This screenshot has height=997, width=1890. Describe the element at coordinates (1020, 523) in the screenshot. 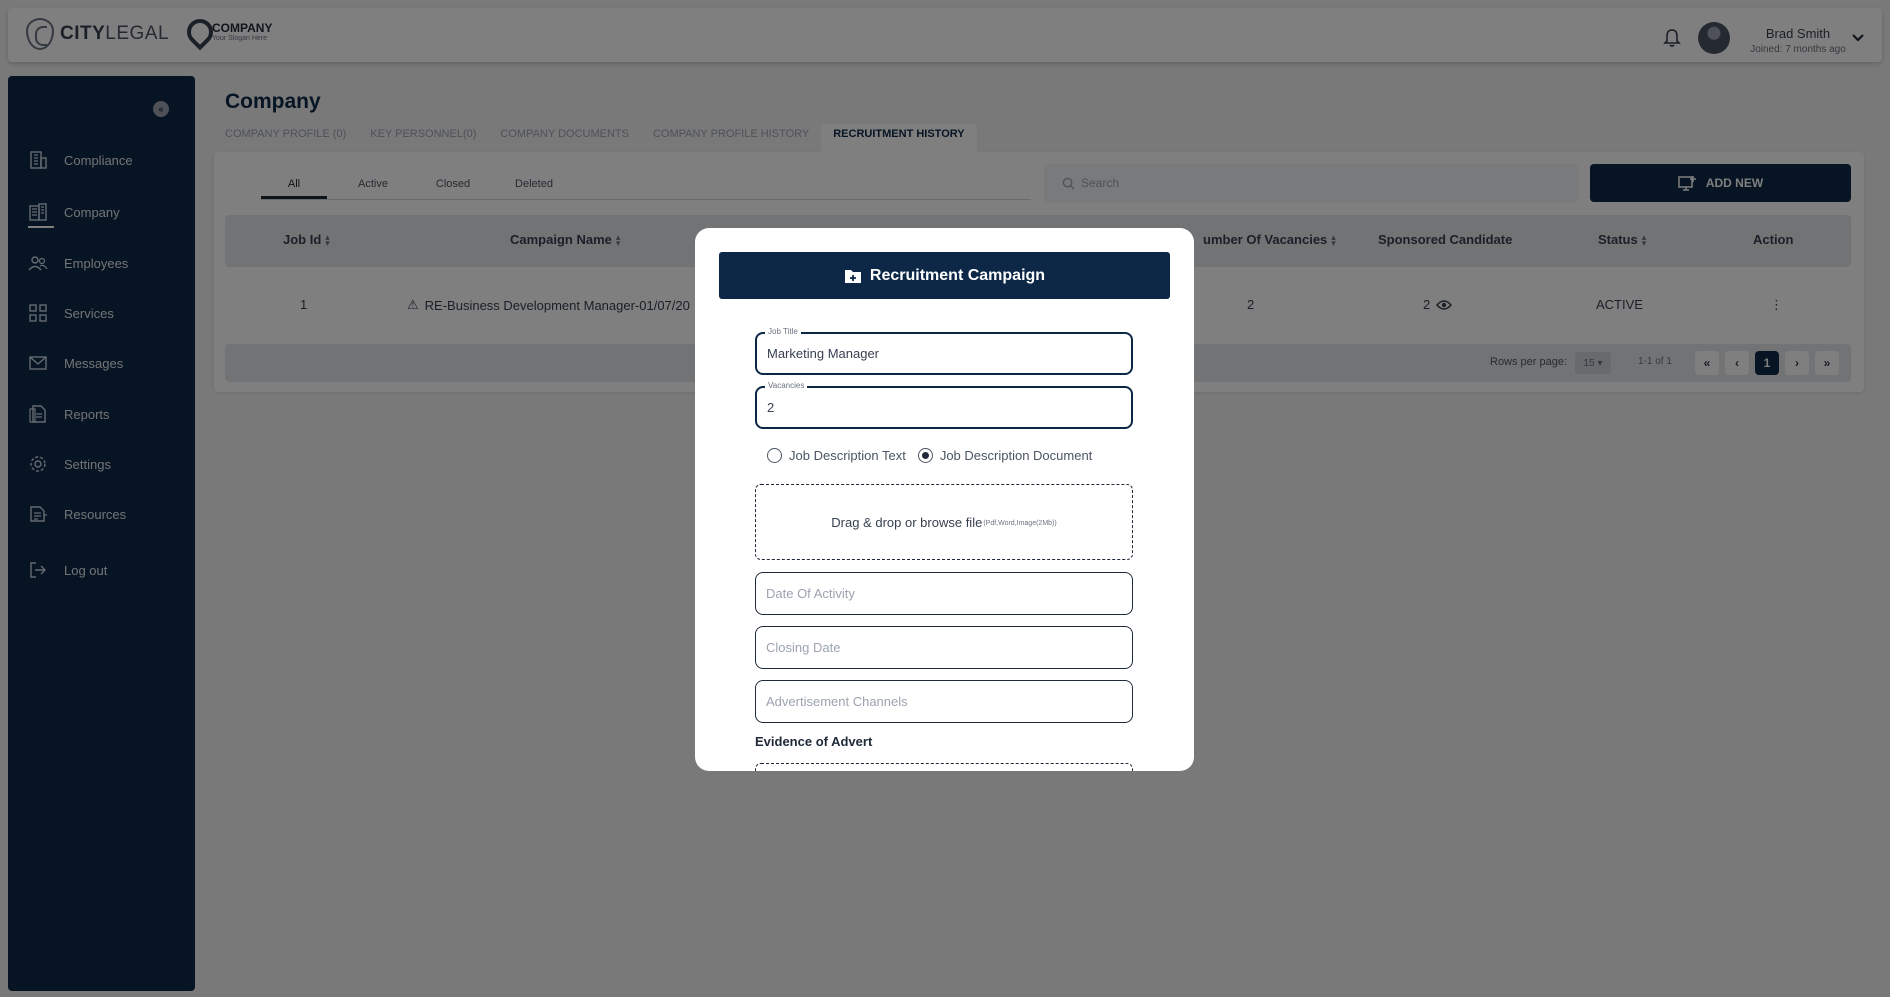

I see `dropzone-hint: (Pdf,Word,Image(2Mb))` at that location.